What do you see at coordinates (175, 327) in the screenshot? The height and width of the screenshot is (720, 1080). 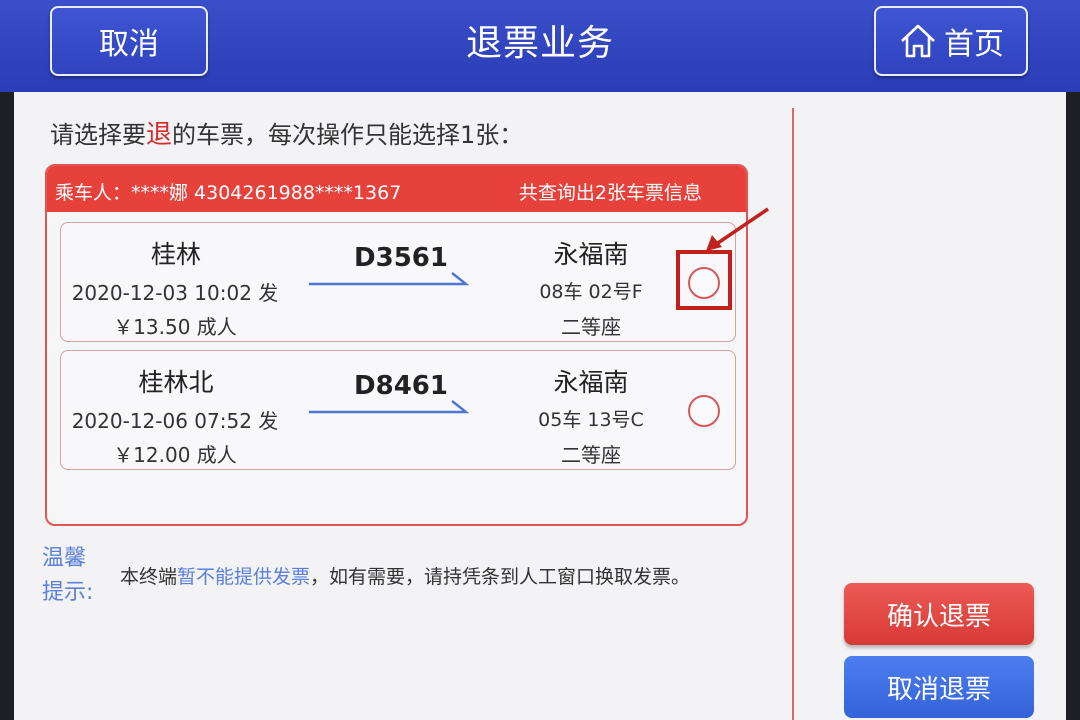 I see `ticket-price: ￥13.50 成人` at bounding box center [175, 327].